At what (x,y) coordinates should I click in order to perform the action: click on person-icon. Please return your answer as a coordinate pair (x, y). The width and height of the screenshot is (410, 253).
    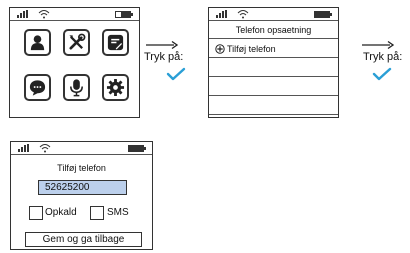
    Looking at the image, I should click on (37, 43).